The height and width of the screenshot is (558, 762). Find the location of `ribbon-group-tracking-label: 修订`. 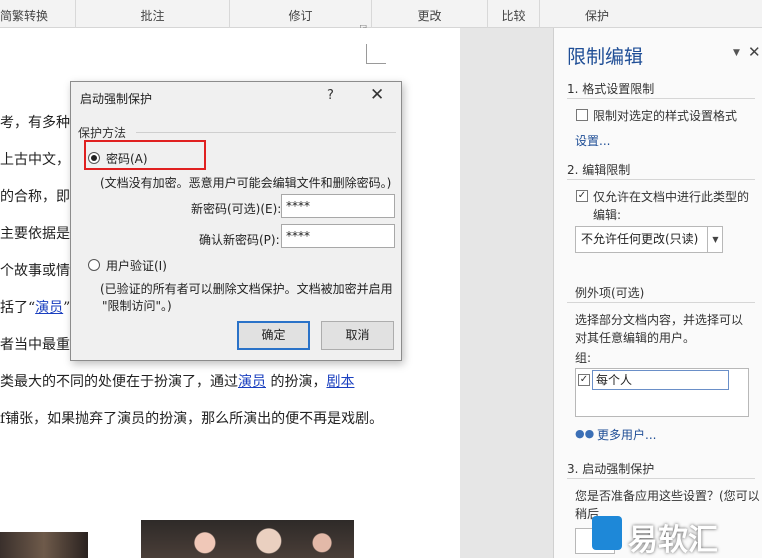

ribbon-group-tracking-label: 修订 is located at coordinates (300, 16).